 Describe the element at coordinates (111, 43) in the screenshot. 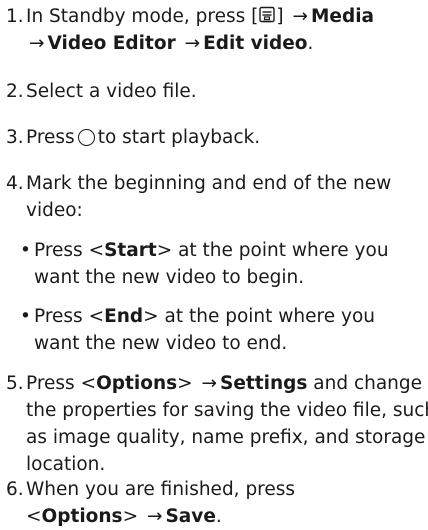

I see `menu-item-video-editor: Video Editor` at that location.